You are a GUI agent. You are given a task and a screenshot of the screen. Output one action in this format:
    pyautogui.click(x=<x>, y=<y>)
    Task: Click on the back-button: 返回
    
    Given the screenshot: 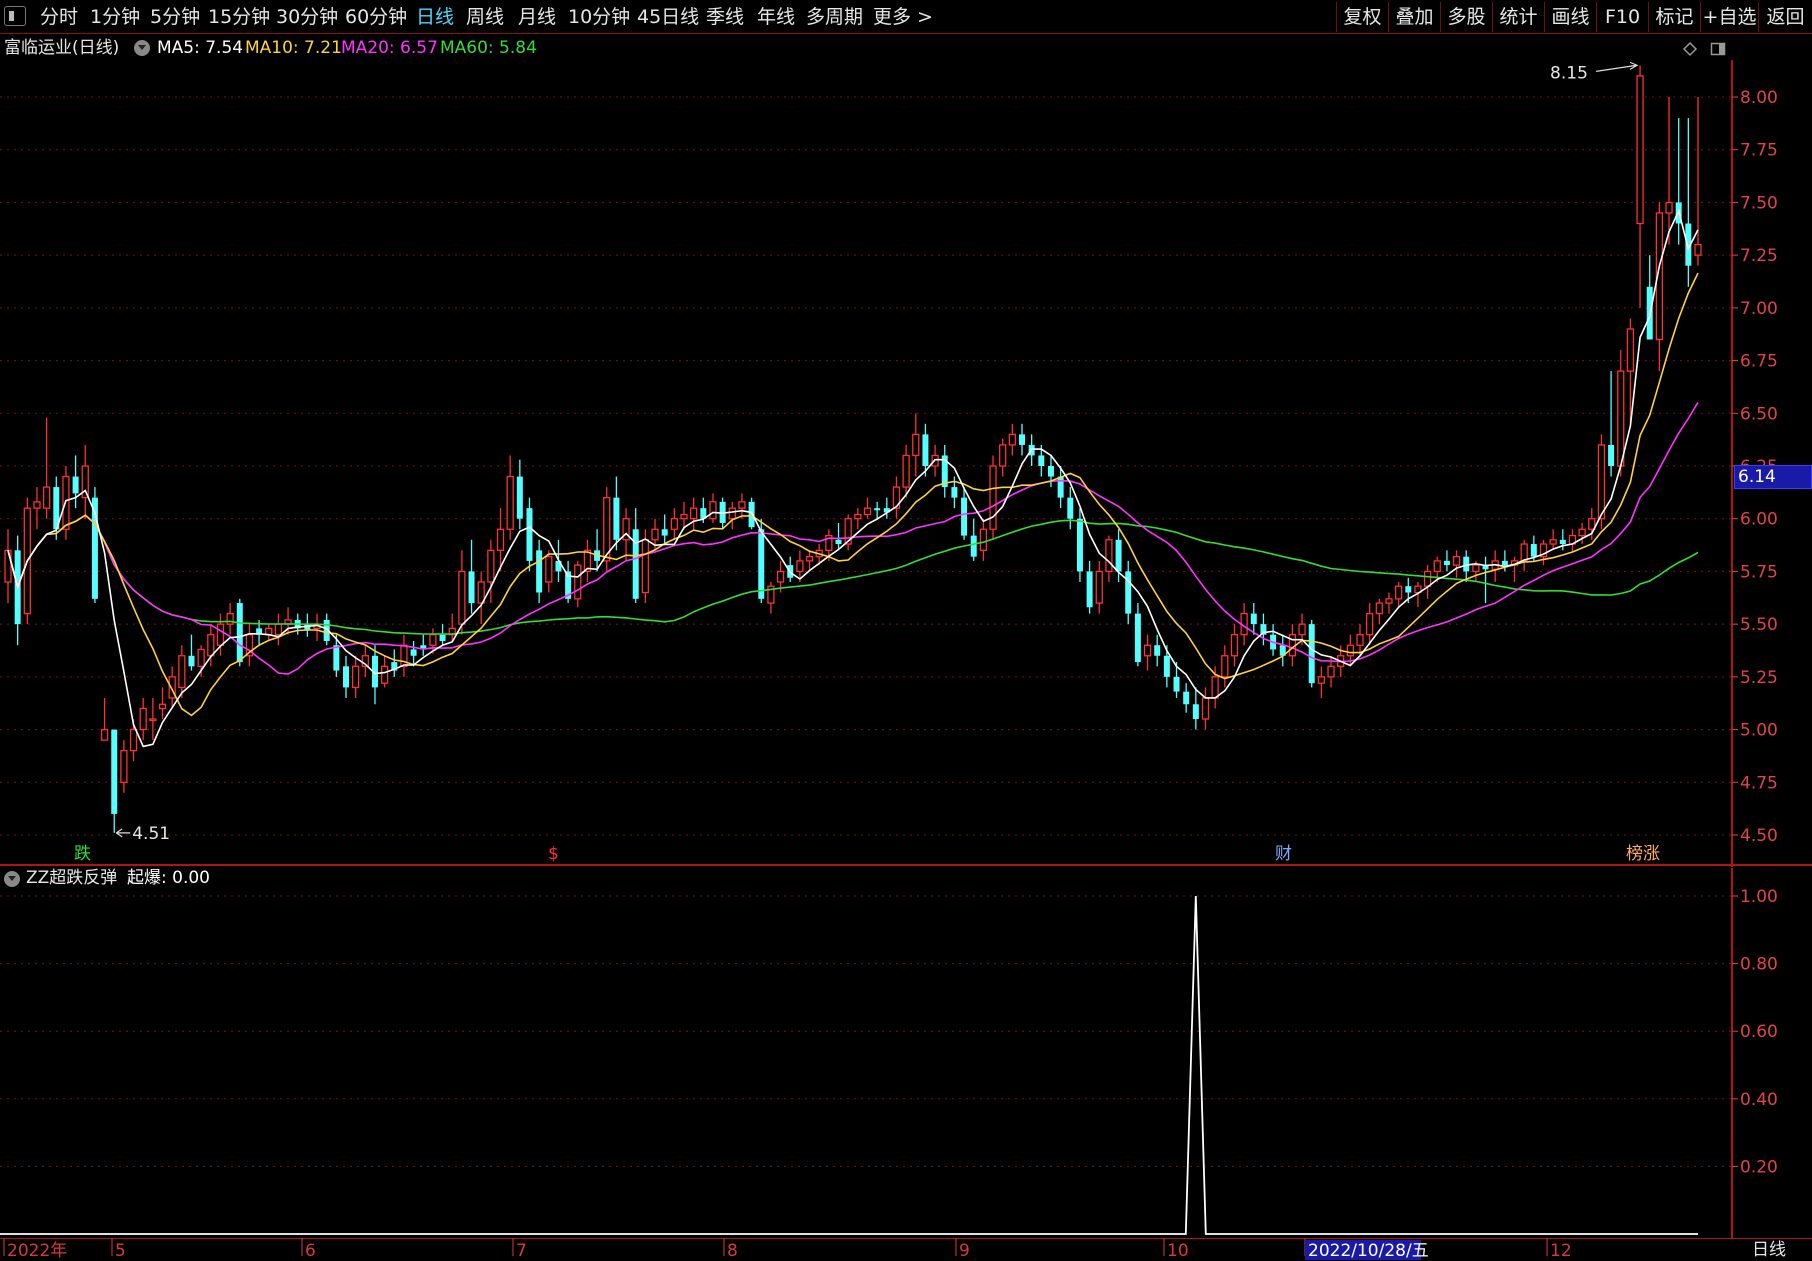 What is the action you would take?
    pyautogui.click(x=1785, y=17)
    